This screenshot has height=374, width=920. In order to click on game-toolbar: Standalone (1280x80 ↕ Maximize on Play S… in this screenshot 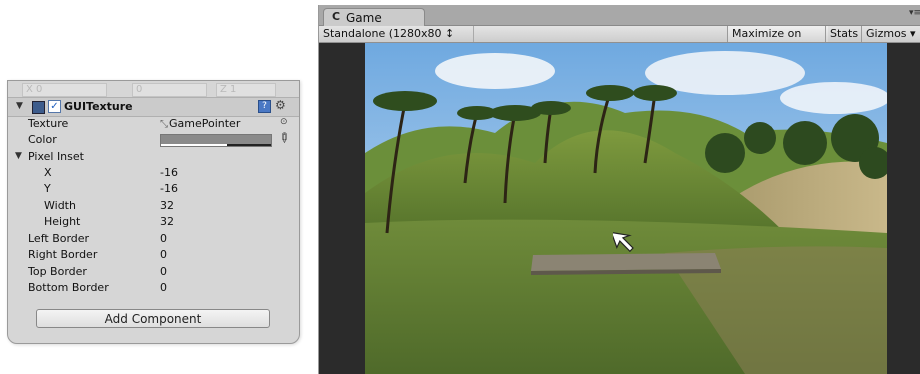, I will do `click(619, 41)`.